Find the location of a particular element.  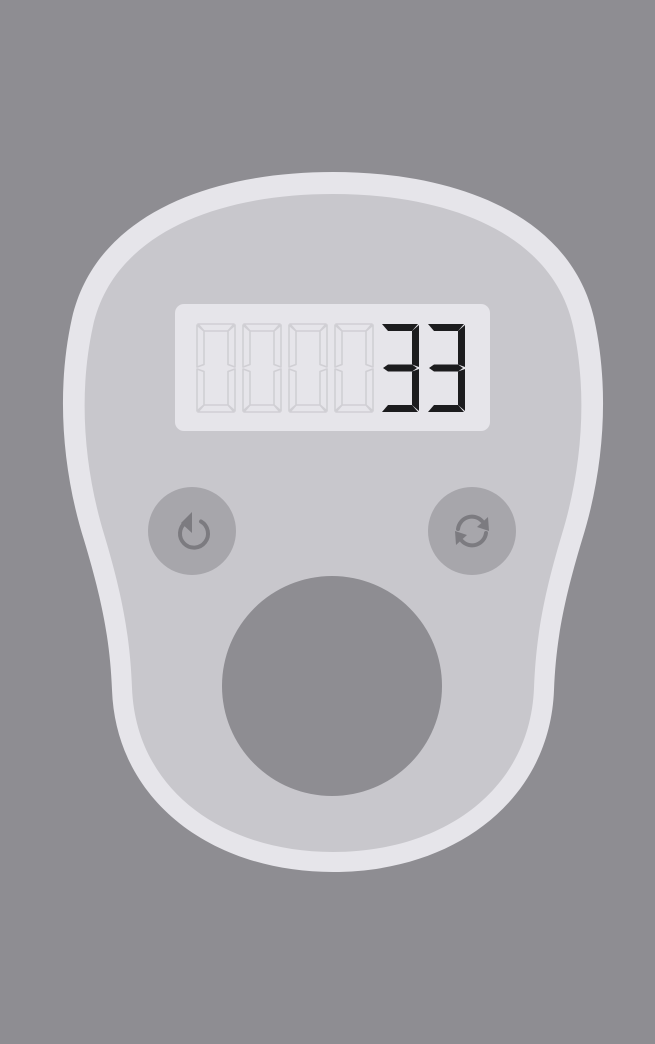

undo-arrow-icon is located at coordinates (194, 531).